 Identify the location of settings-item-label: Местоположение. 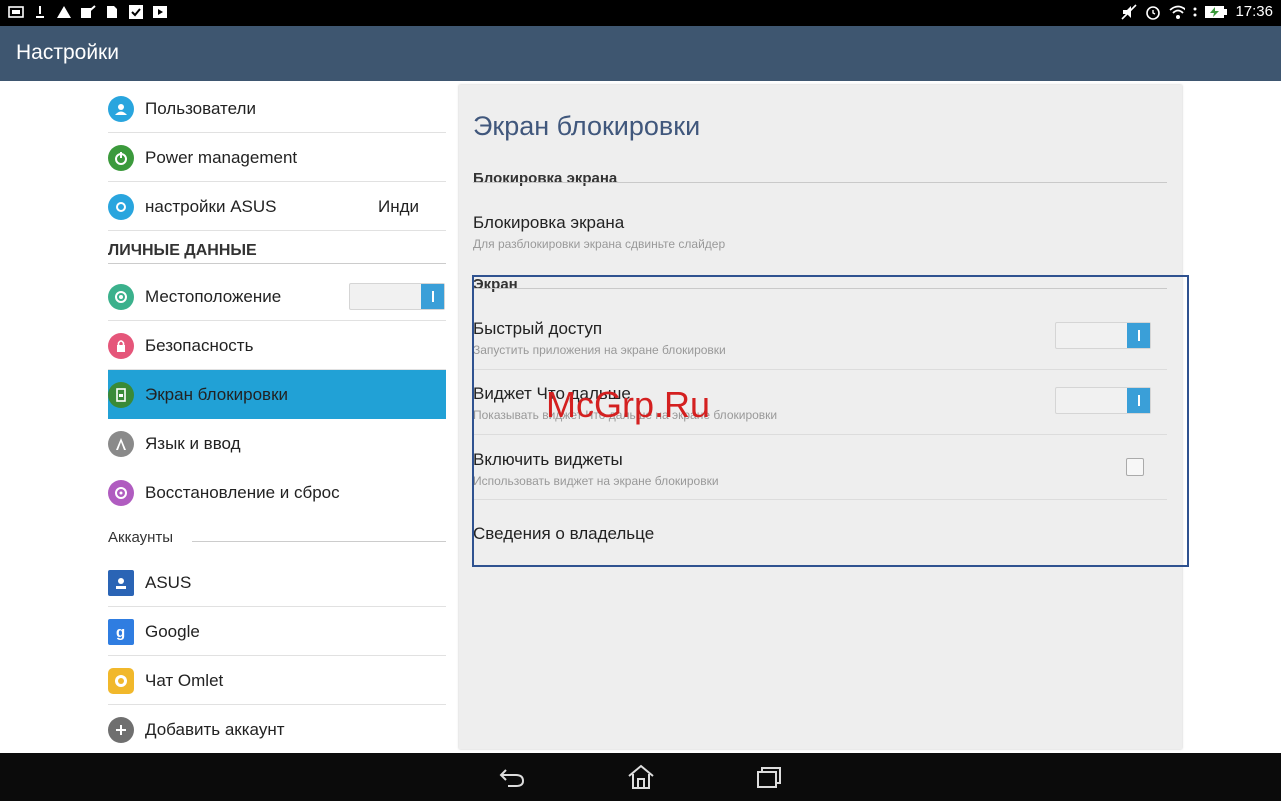
(213, 296).